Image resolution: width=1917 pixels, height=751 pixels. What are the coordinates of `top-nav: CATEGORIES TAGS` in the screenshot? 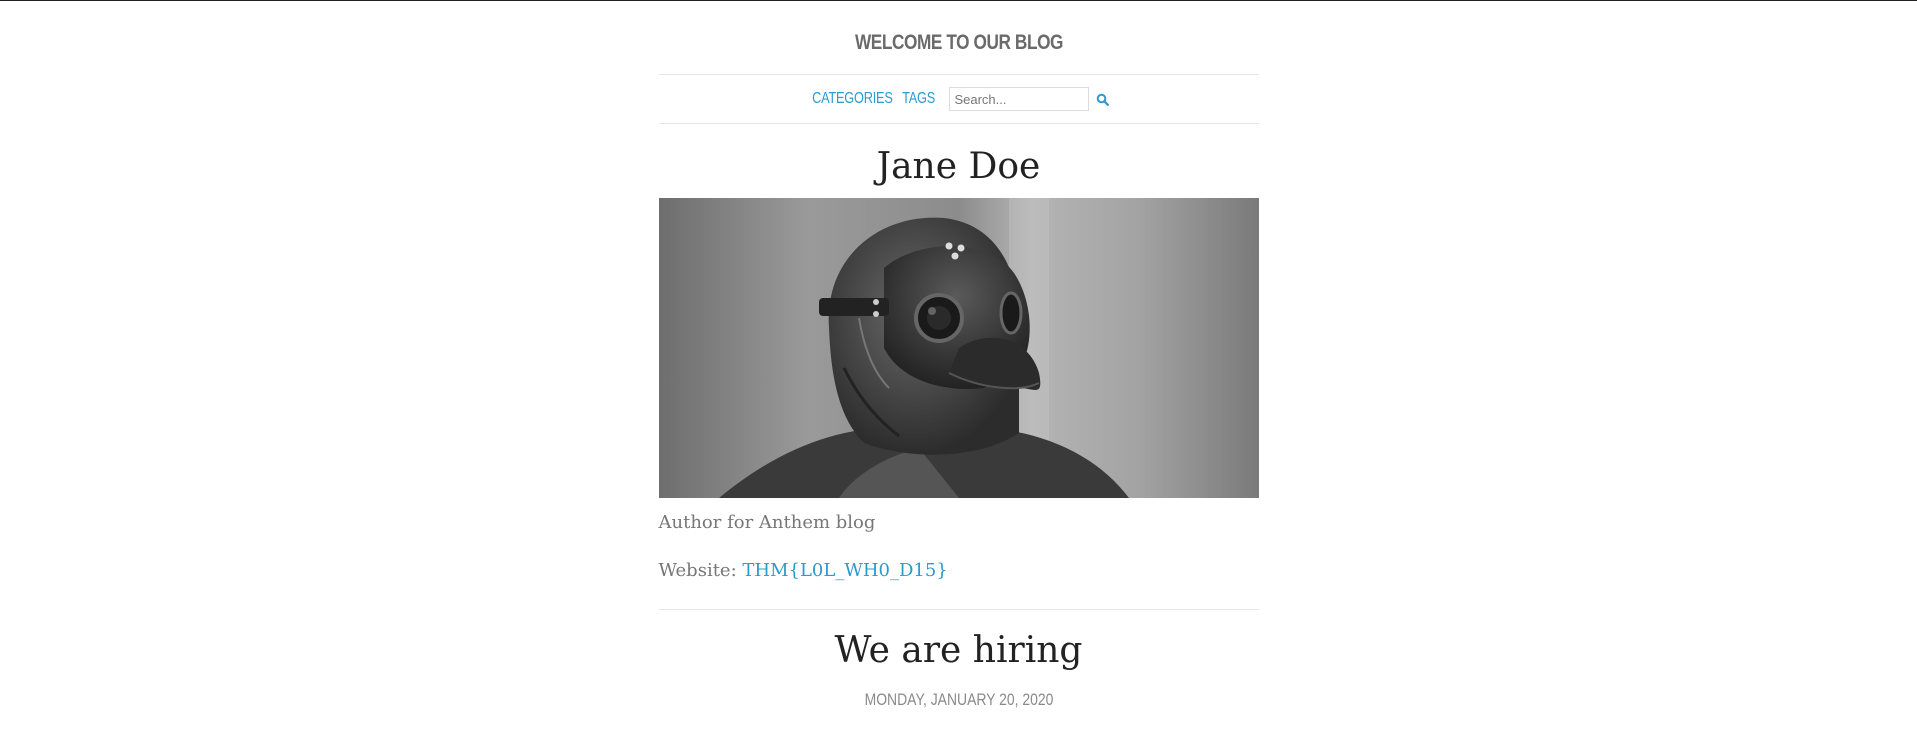 It's located at (959, 99).